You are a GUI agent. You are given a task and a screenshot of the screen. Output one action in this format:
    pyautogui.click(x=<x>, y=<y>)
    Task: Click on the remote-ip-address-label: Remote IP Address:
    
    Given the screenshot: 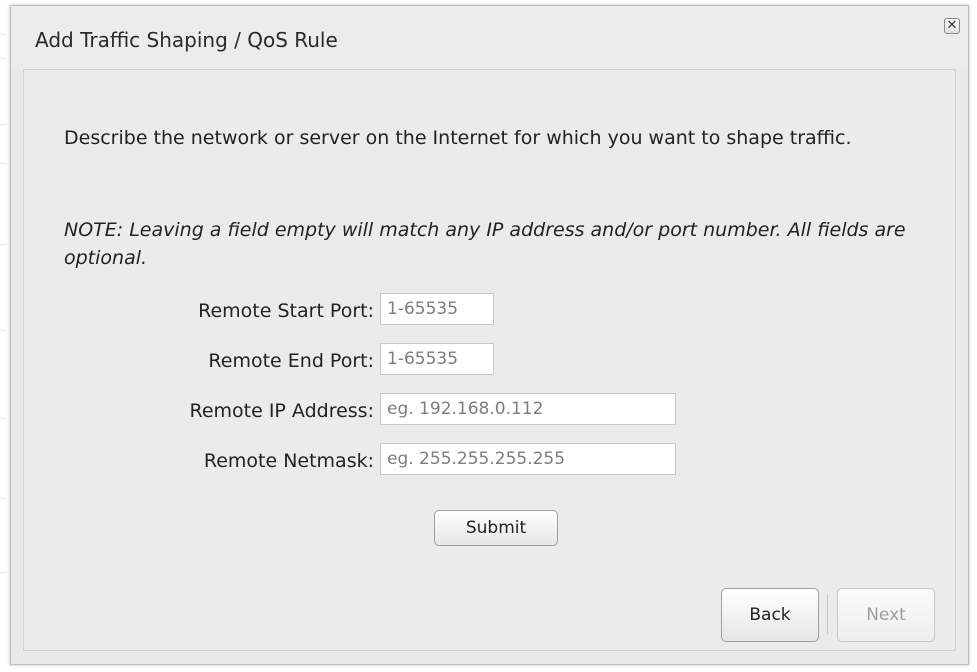 What is the action you would take?
    pyautogui.click(x=281, y=411)
    